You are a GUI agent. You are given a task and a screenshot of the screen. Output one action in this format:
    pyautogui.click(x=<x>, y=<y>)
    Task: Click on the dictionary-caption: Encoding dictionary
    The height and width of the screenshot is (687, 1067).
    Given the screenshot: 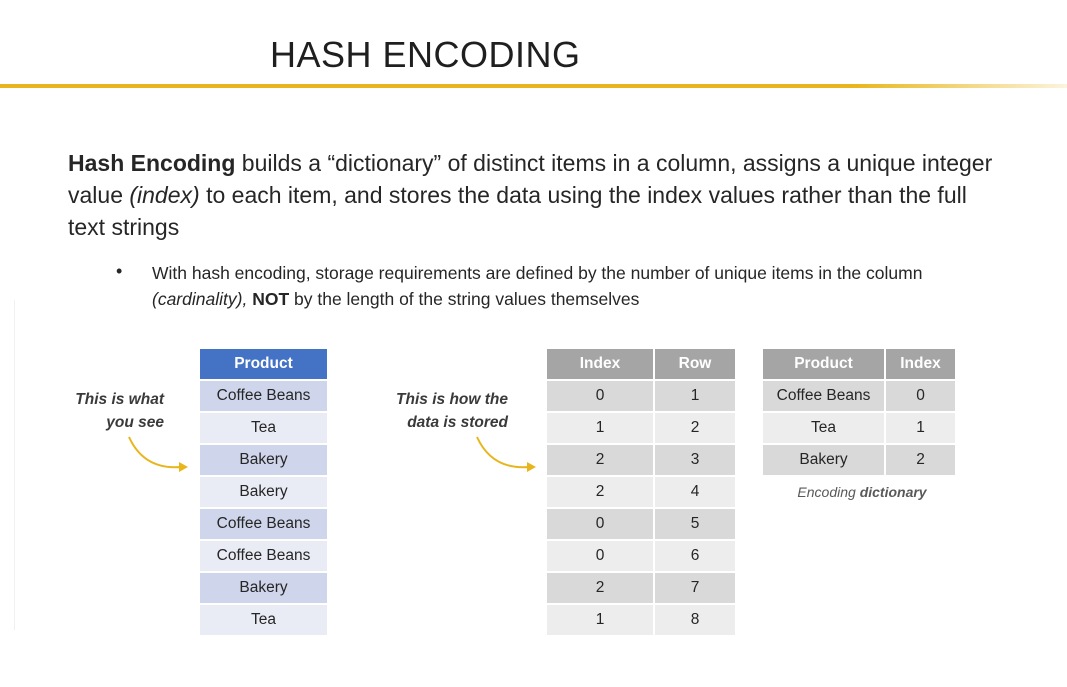 What is the action you would take?
    pyautogui.click(x=862, y=492)
    